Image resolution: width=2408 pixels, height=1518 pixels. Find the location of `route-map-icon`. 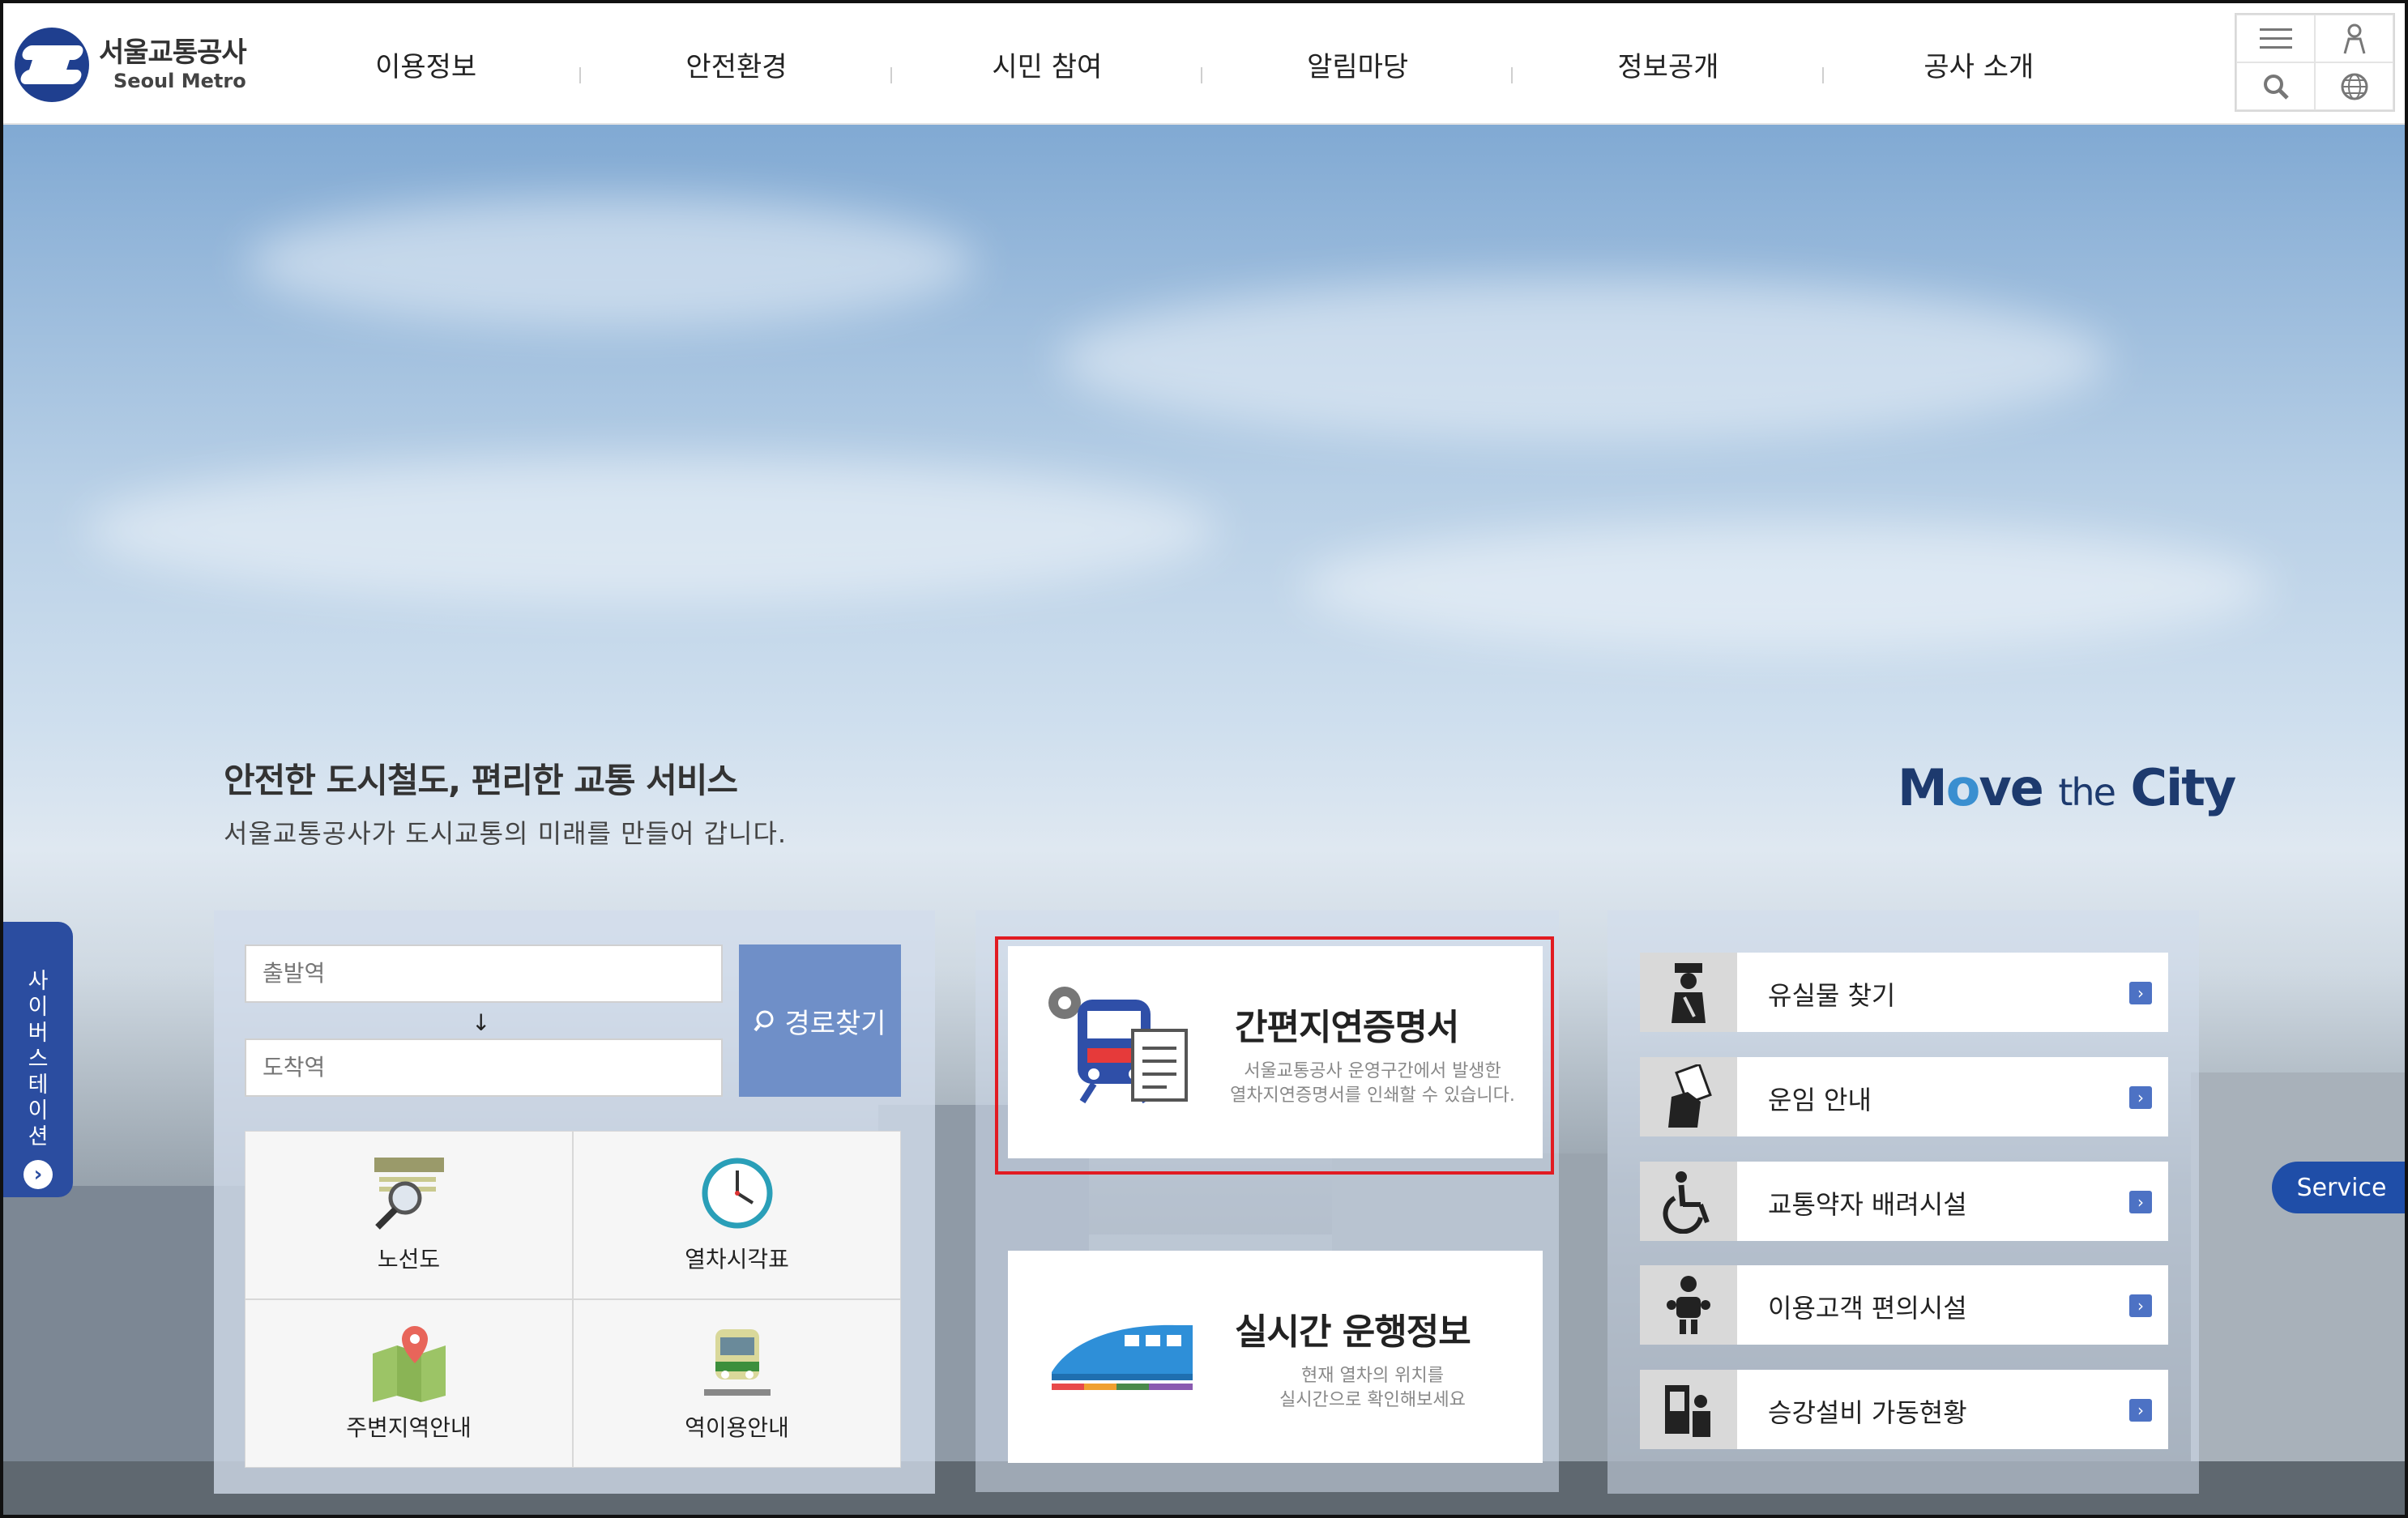

route-map-icon is located at coordinates (409, 1194).